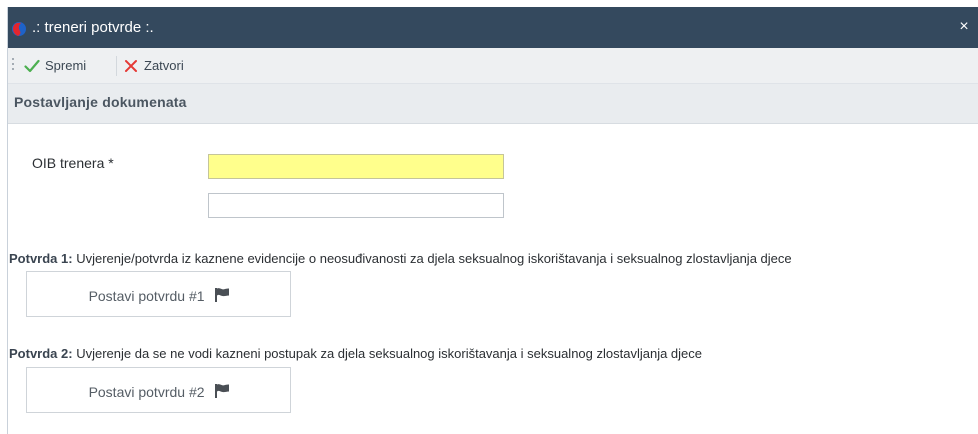 Image resolution: width=978 pixels, height=434 pixels. I want to click on window-title: .: treneri potvrde :., so click(93, 27).